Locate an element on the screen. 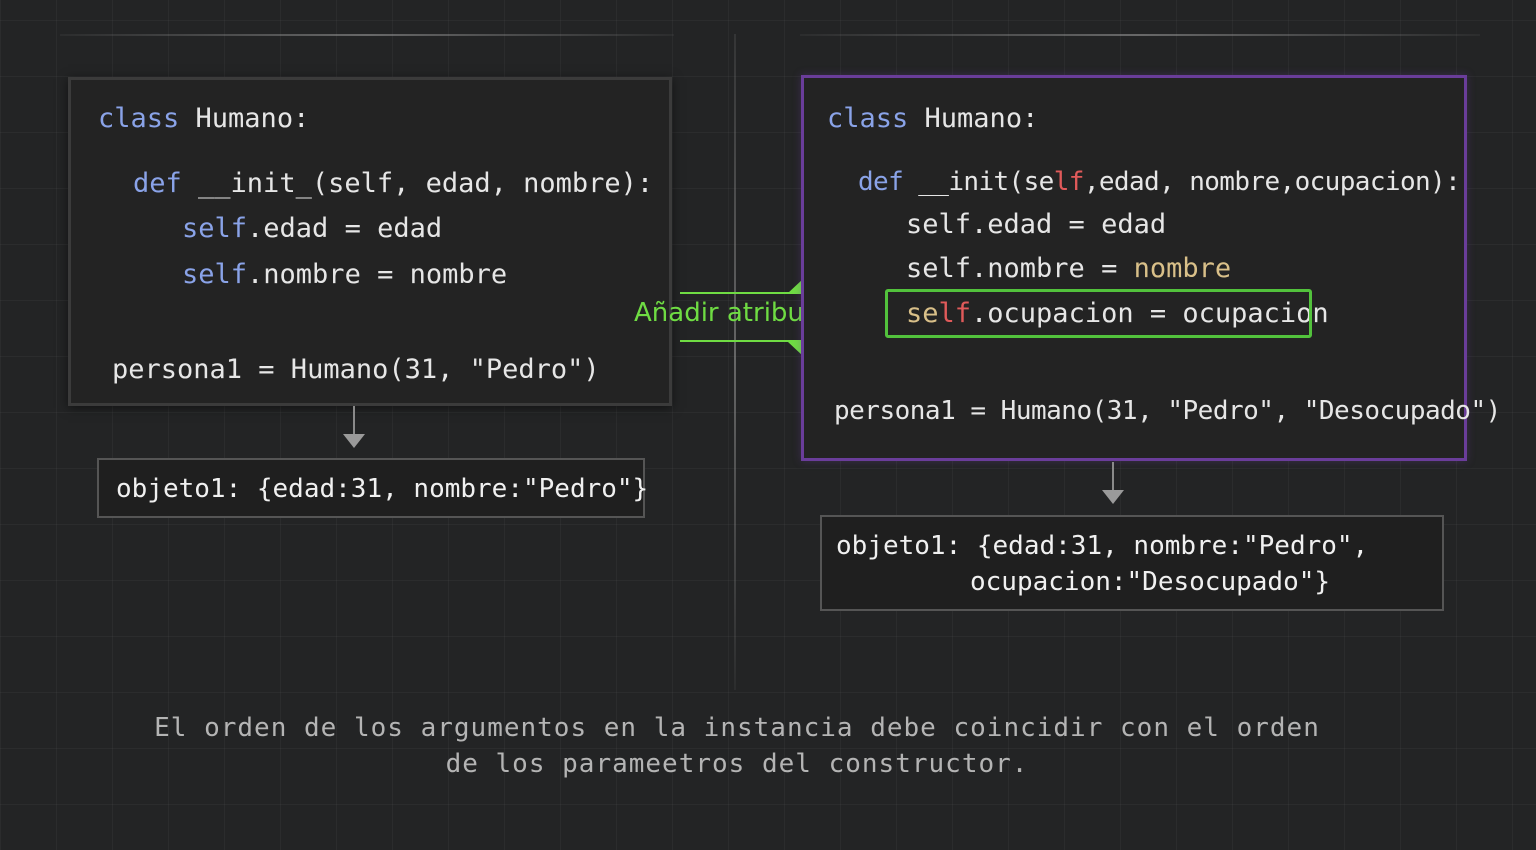 The height and width of the screenshot is (850, 1536). top-rule-right is located at coordinates (1140, 35).